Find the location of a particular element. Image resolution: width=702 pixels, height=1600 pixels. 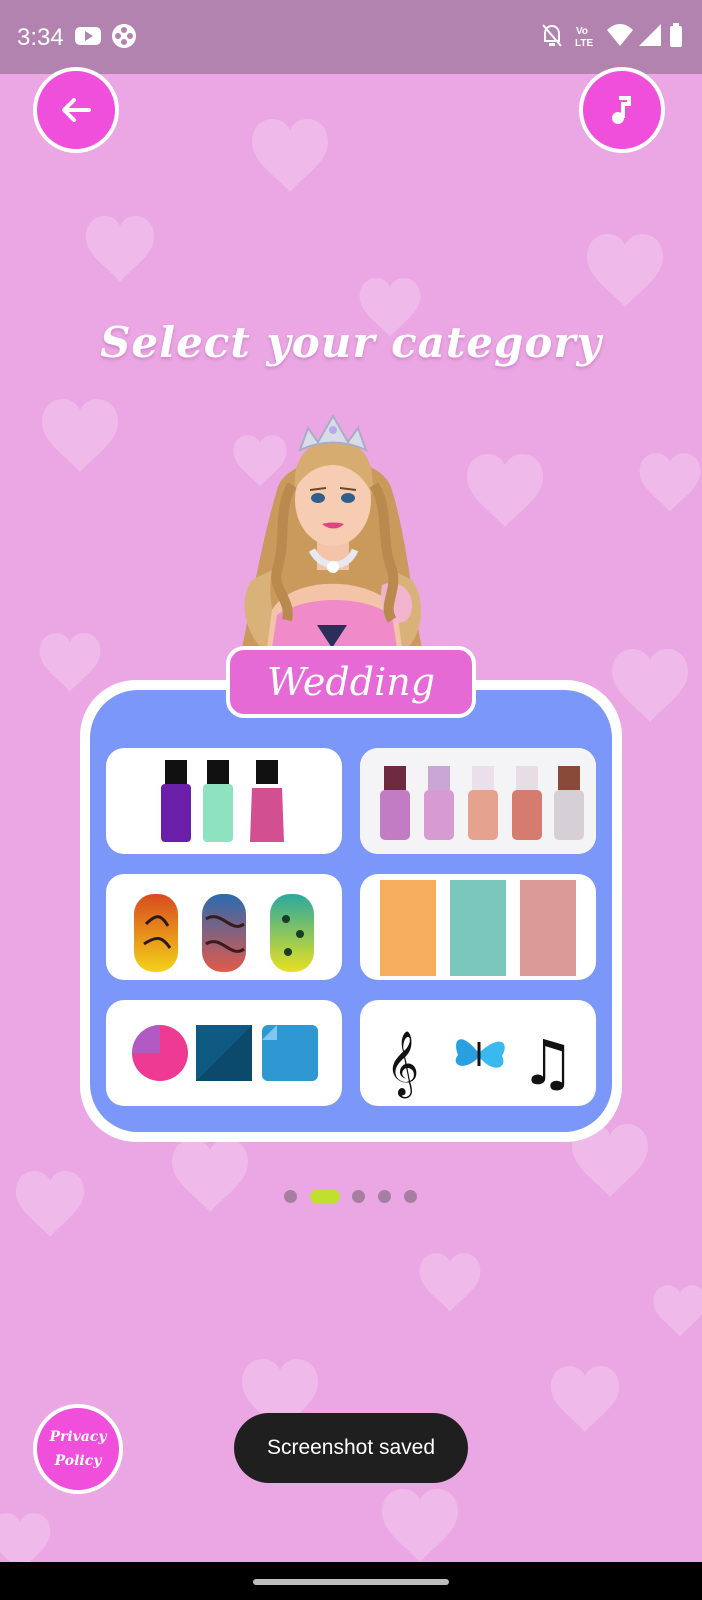

category-label: Wedding is located at coordinates (351, 682).